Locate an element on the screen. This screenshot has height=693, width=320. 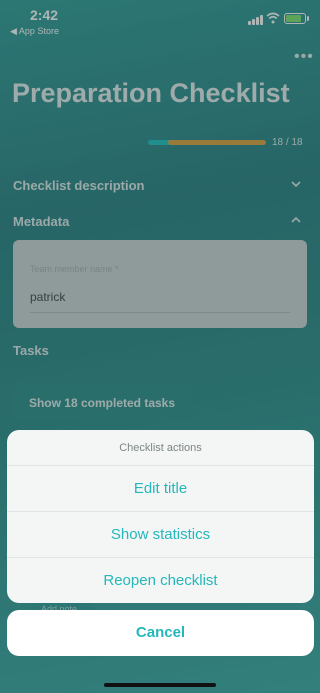
edit-title-button: Edit title is located at coordinates (160, 488).